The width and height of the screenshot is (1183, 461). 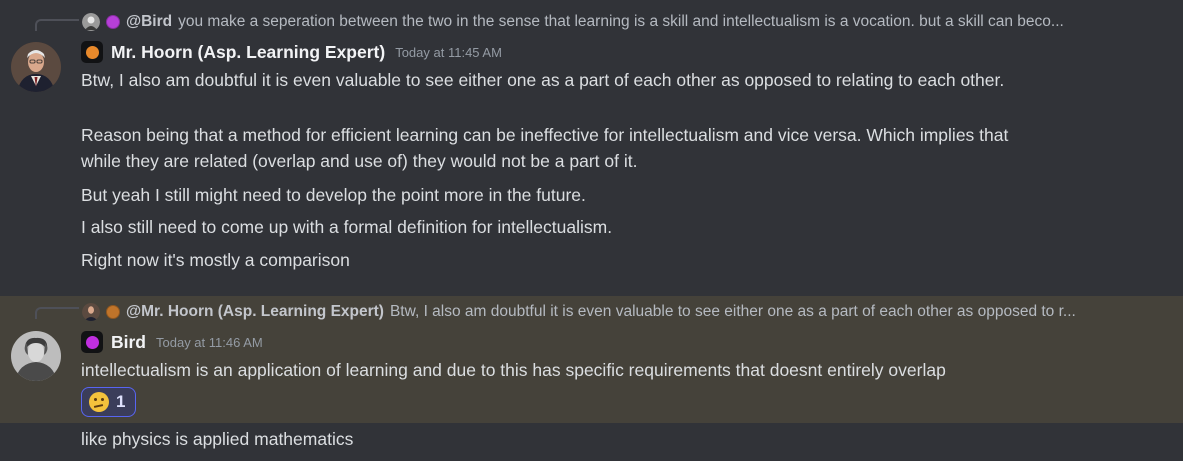 What do you see at coordinates (448, 52) in the screenshot?
I see `timestamp: Today at 11:45 AM` at bounding box center [448, 52].